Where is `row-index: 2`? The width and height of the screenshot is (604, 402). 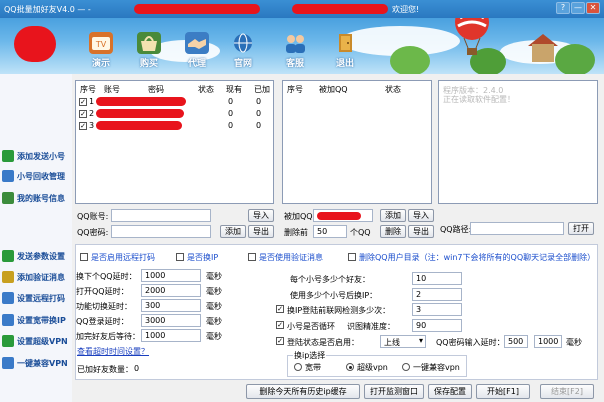 row-index: 2 is located at coordinates (92, 113).